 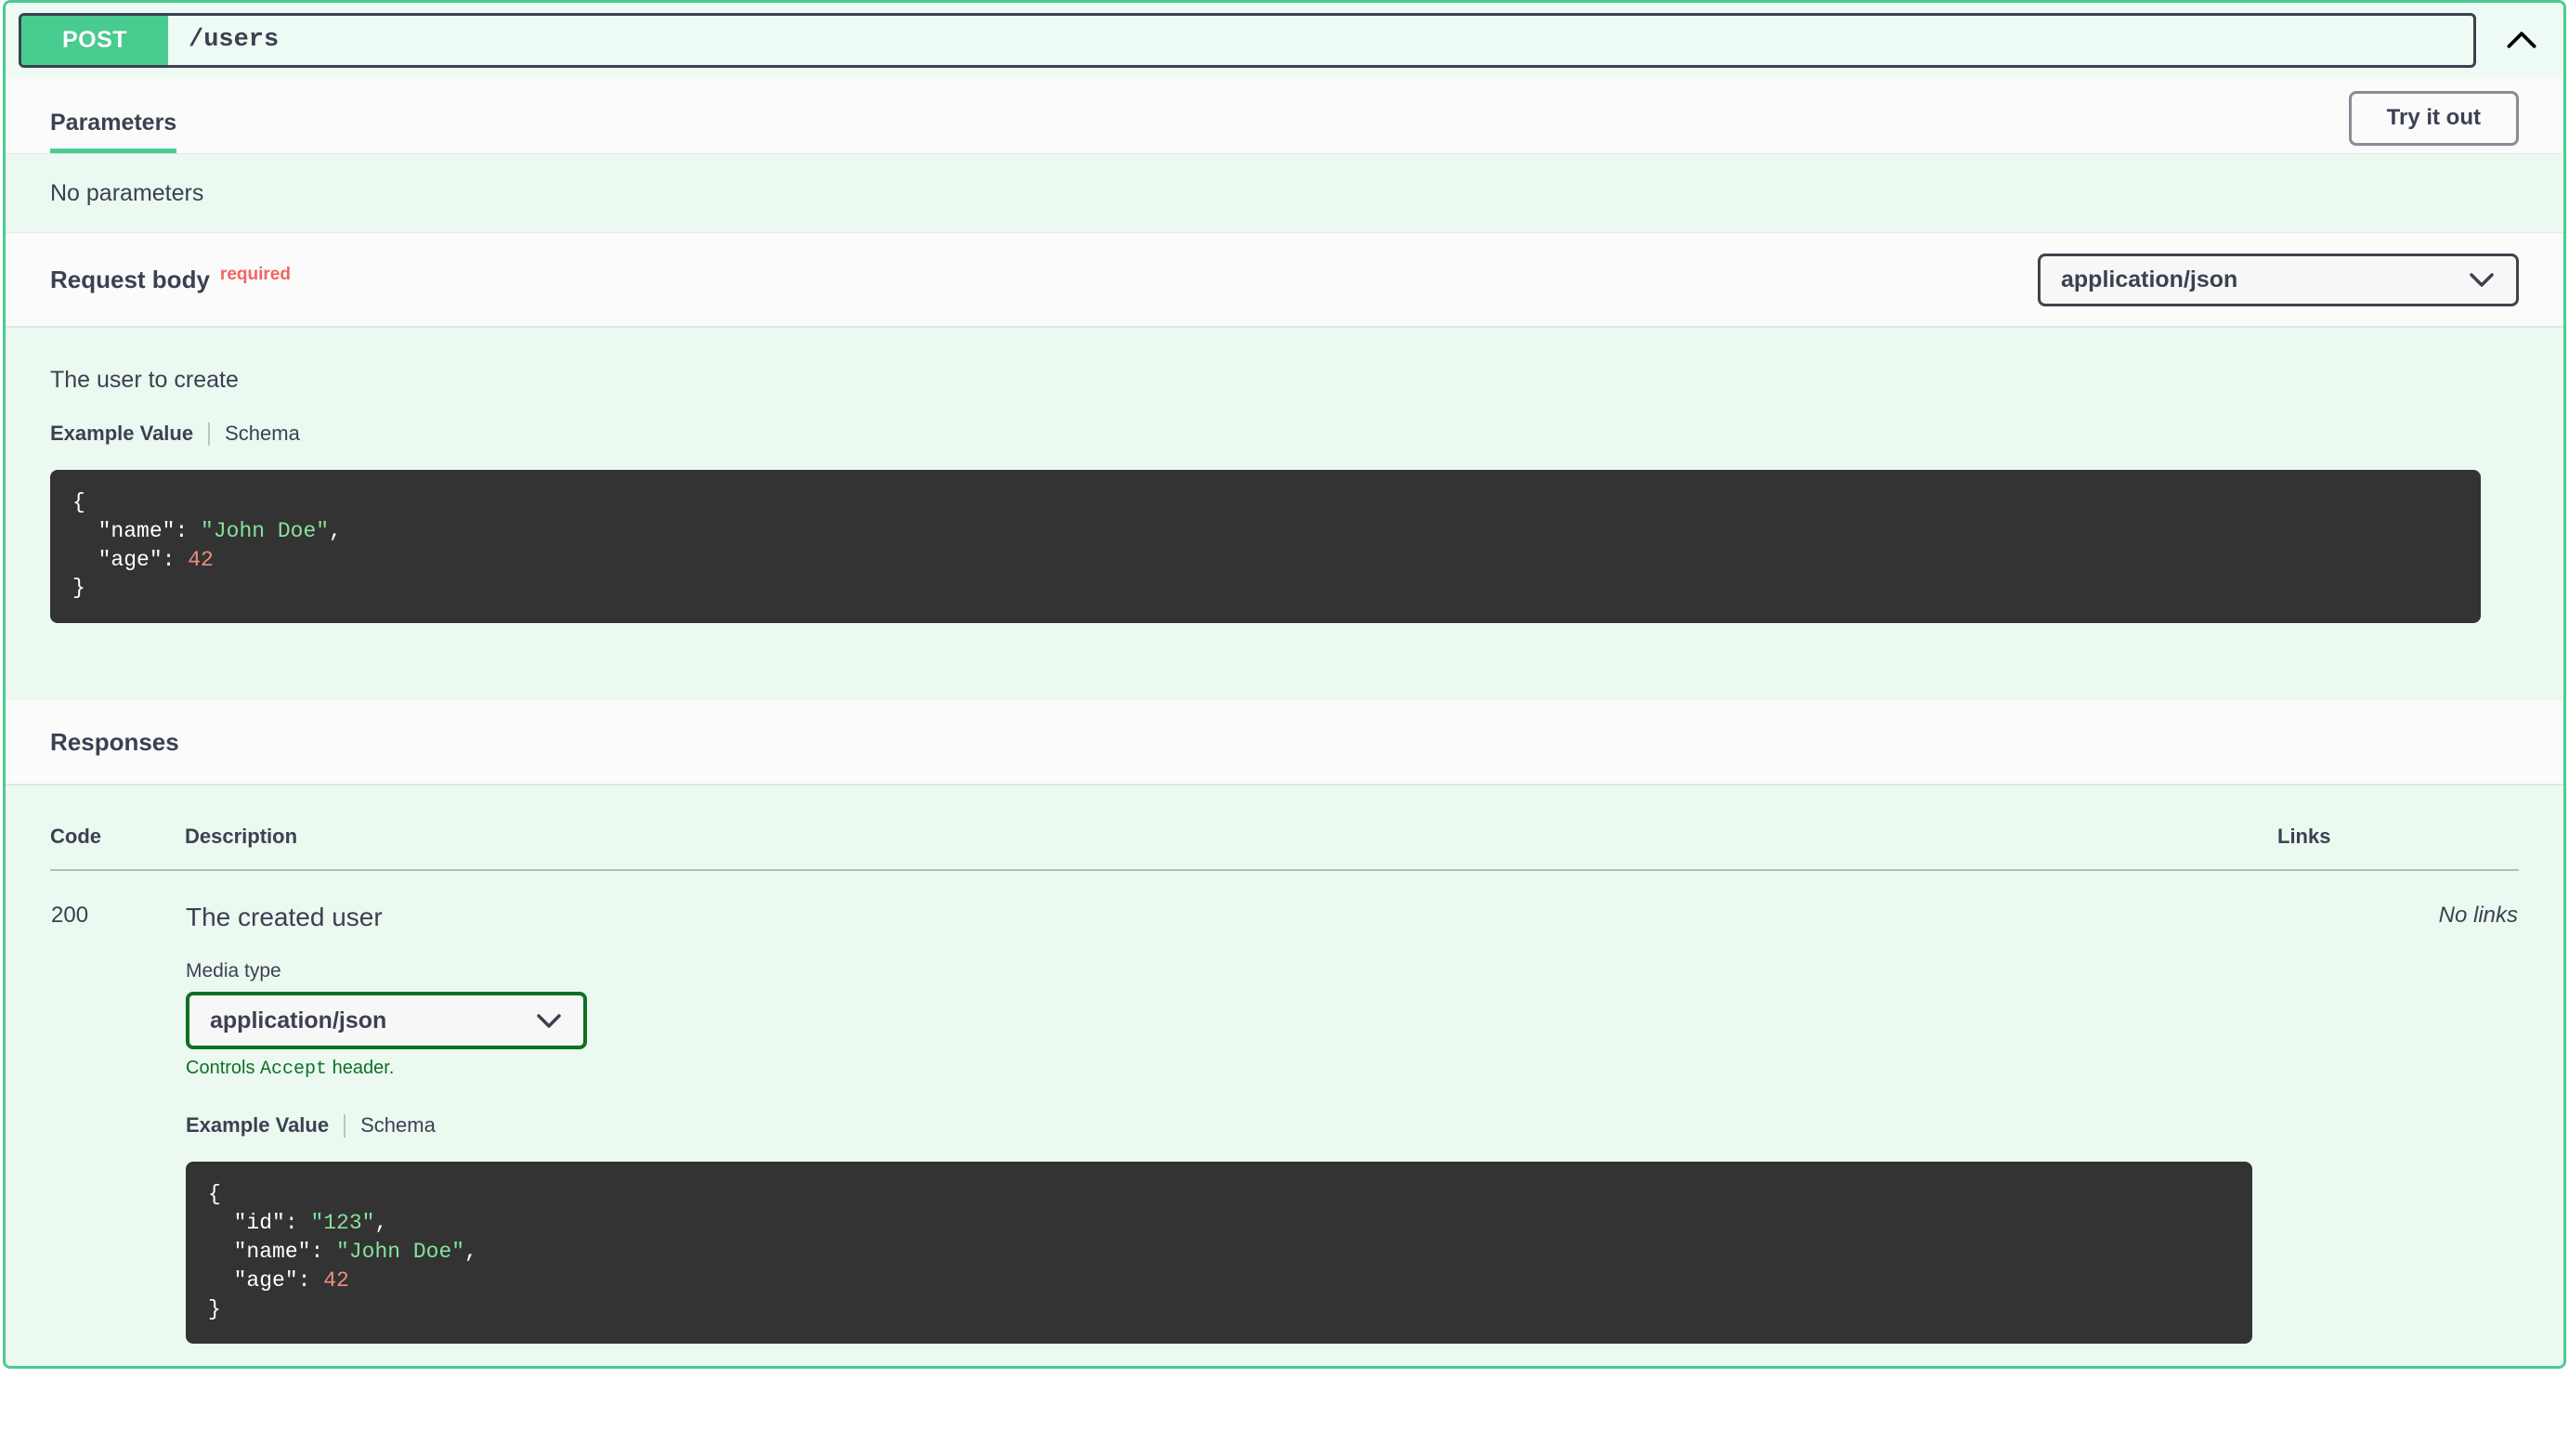 I want to click on response-links: No links, so click(x=2478, y=916).